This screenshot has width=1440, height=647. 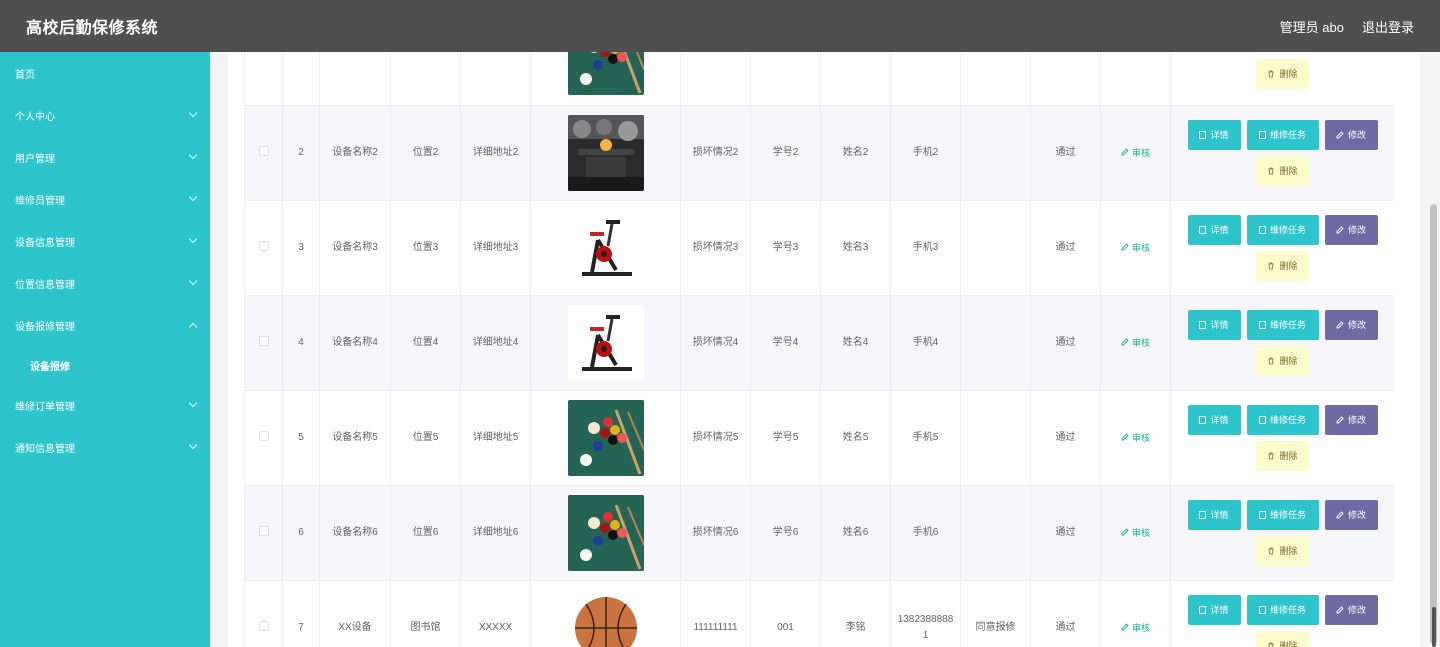 I want to click on location-cell: 位置2, so click(x=425, y=153).